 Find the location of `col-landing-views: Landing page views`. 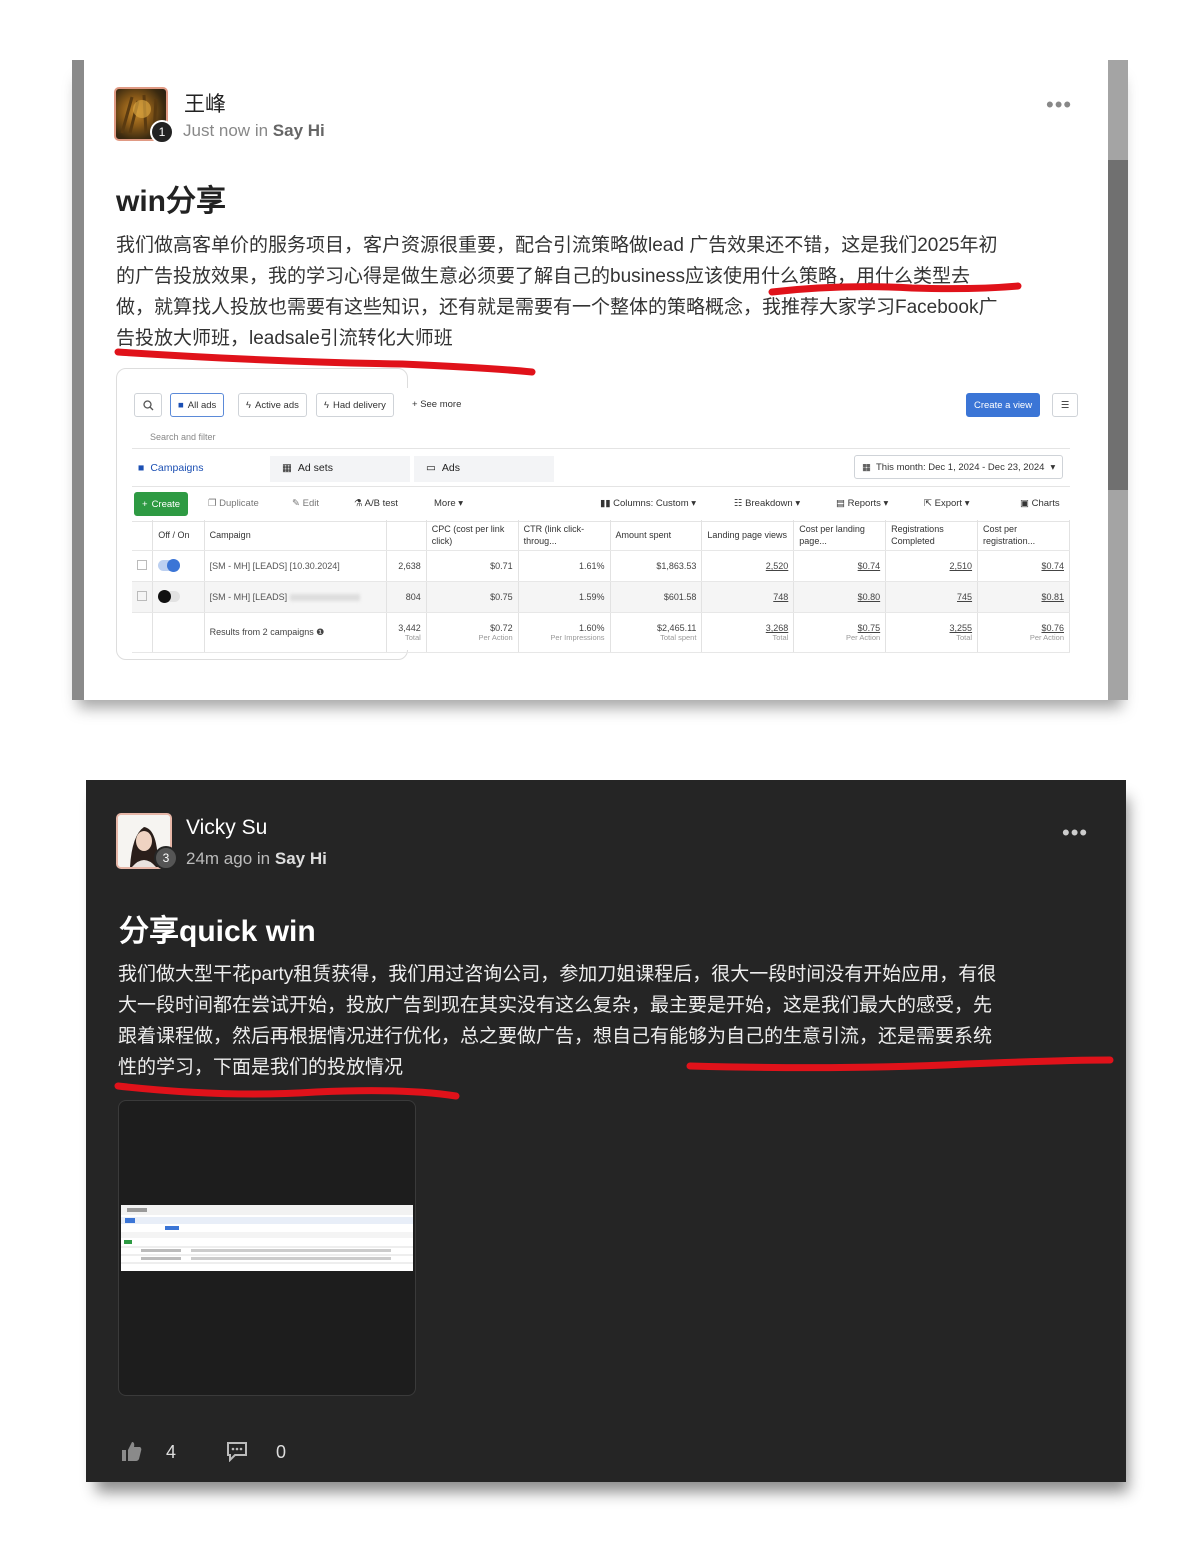

col-landing-views: Landing page views is located at coordinates (748, 535).